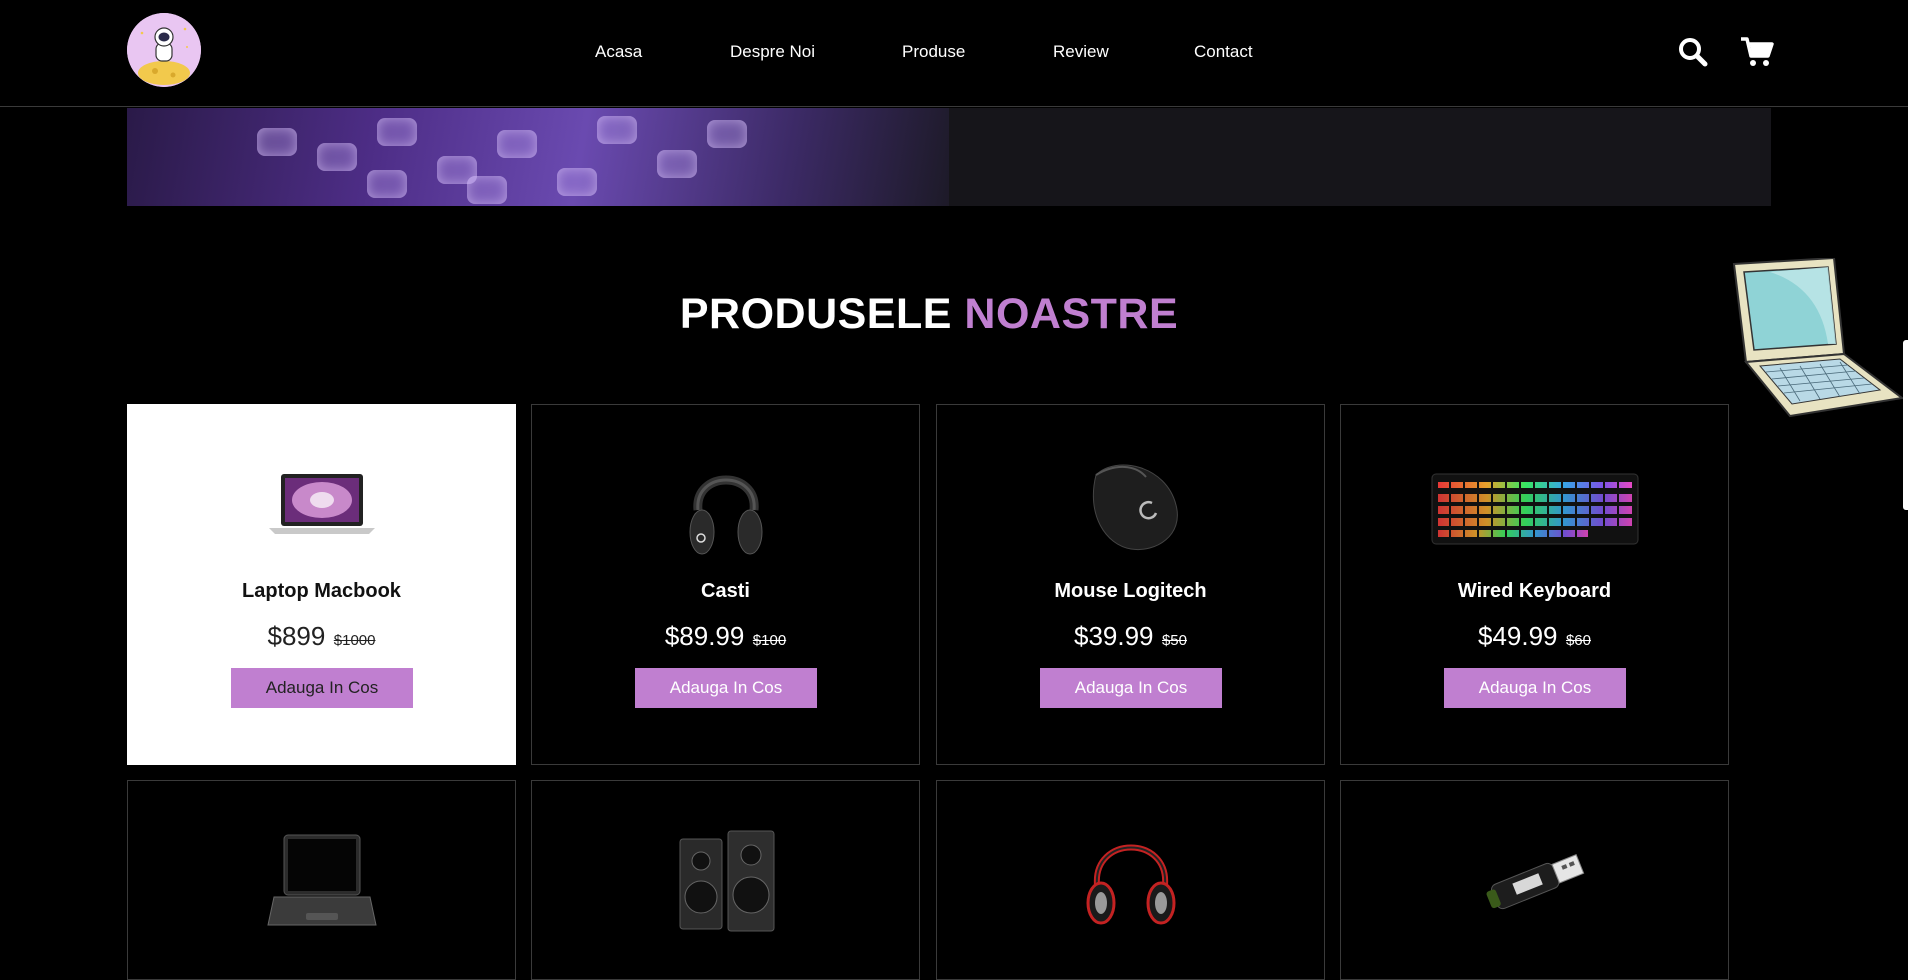  Describe the element at coordinates (933, 52) in the screenshot. I see `nav-produse: Produse` at that location.